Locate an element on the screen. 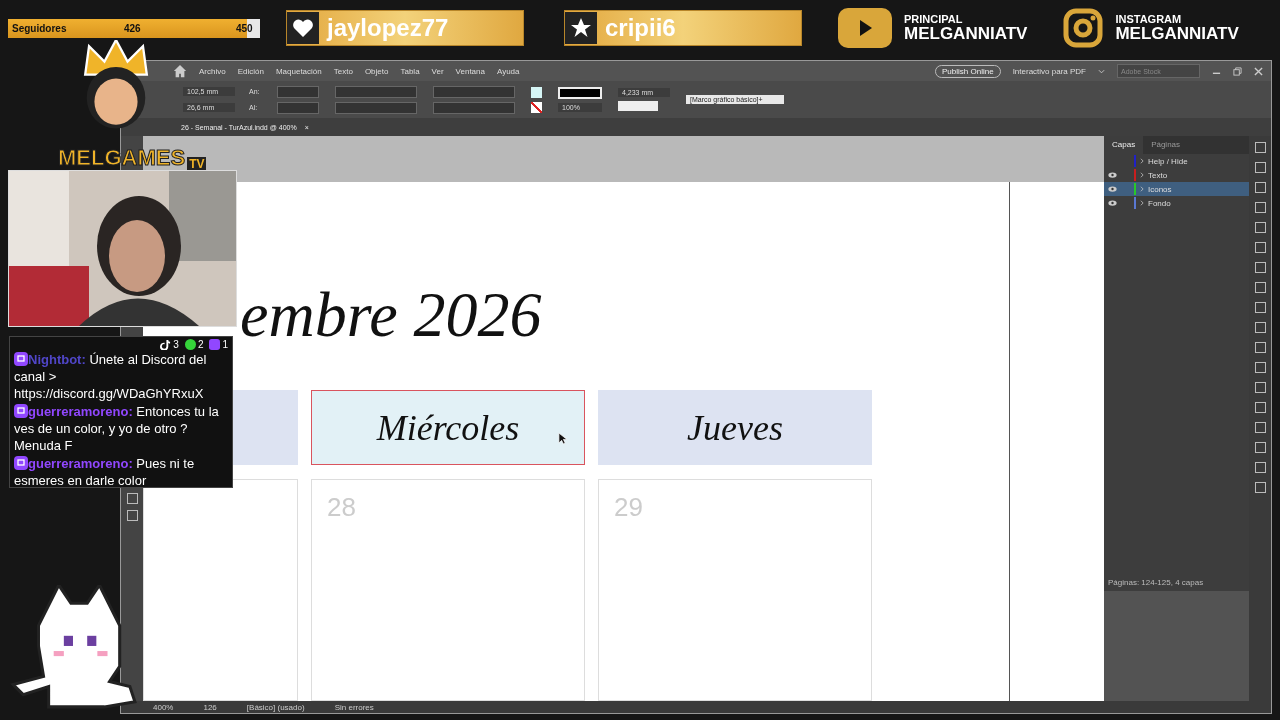 The width and height of the screenshot is (1280, 720). restore-icon is located at coordinates (1237, 71).